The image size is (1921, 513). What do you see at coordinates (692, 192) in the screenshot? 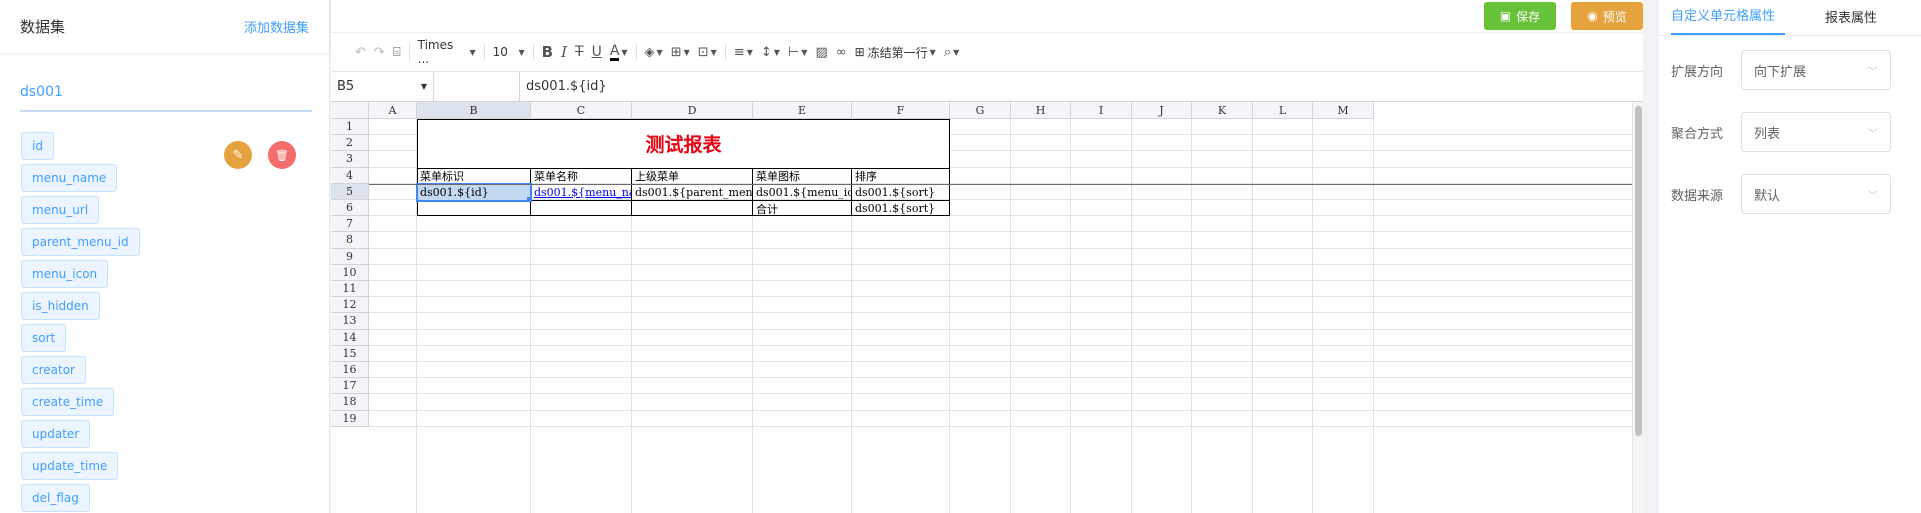
I see `data-cell: ds001.${parent_menu_id}` at bounding box center [692, 192].